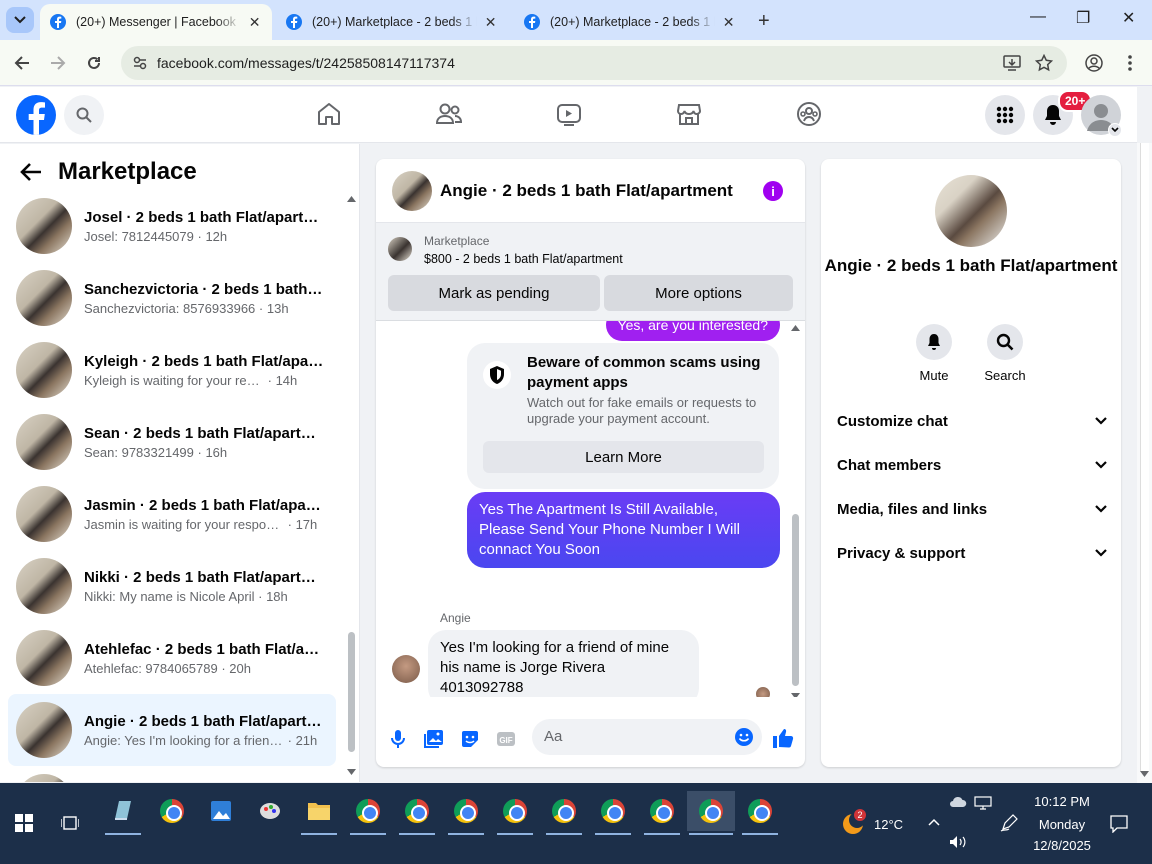 This screenshot has width=1152, height=864. What do you see at coordinates (1005, 115) in the screenshot?
I see `menu-grid-button` at bounding box center [1005, 115].